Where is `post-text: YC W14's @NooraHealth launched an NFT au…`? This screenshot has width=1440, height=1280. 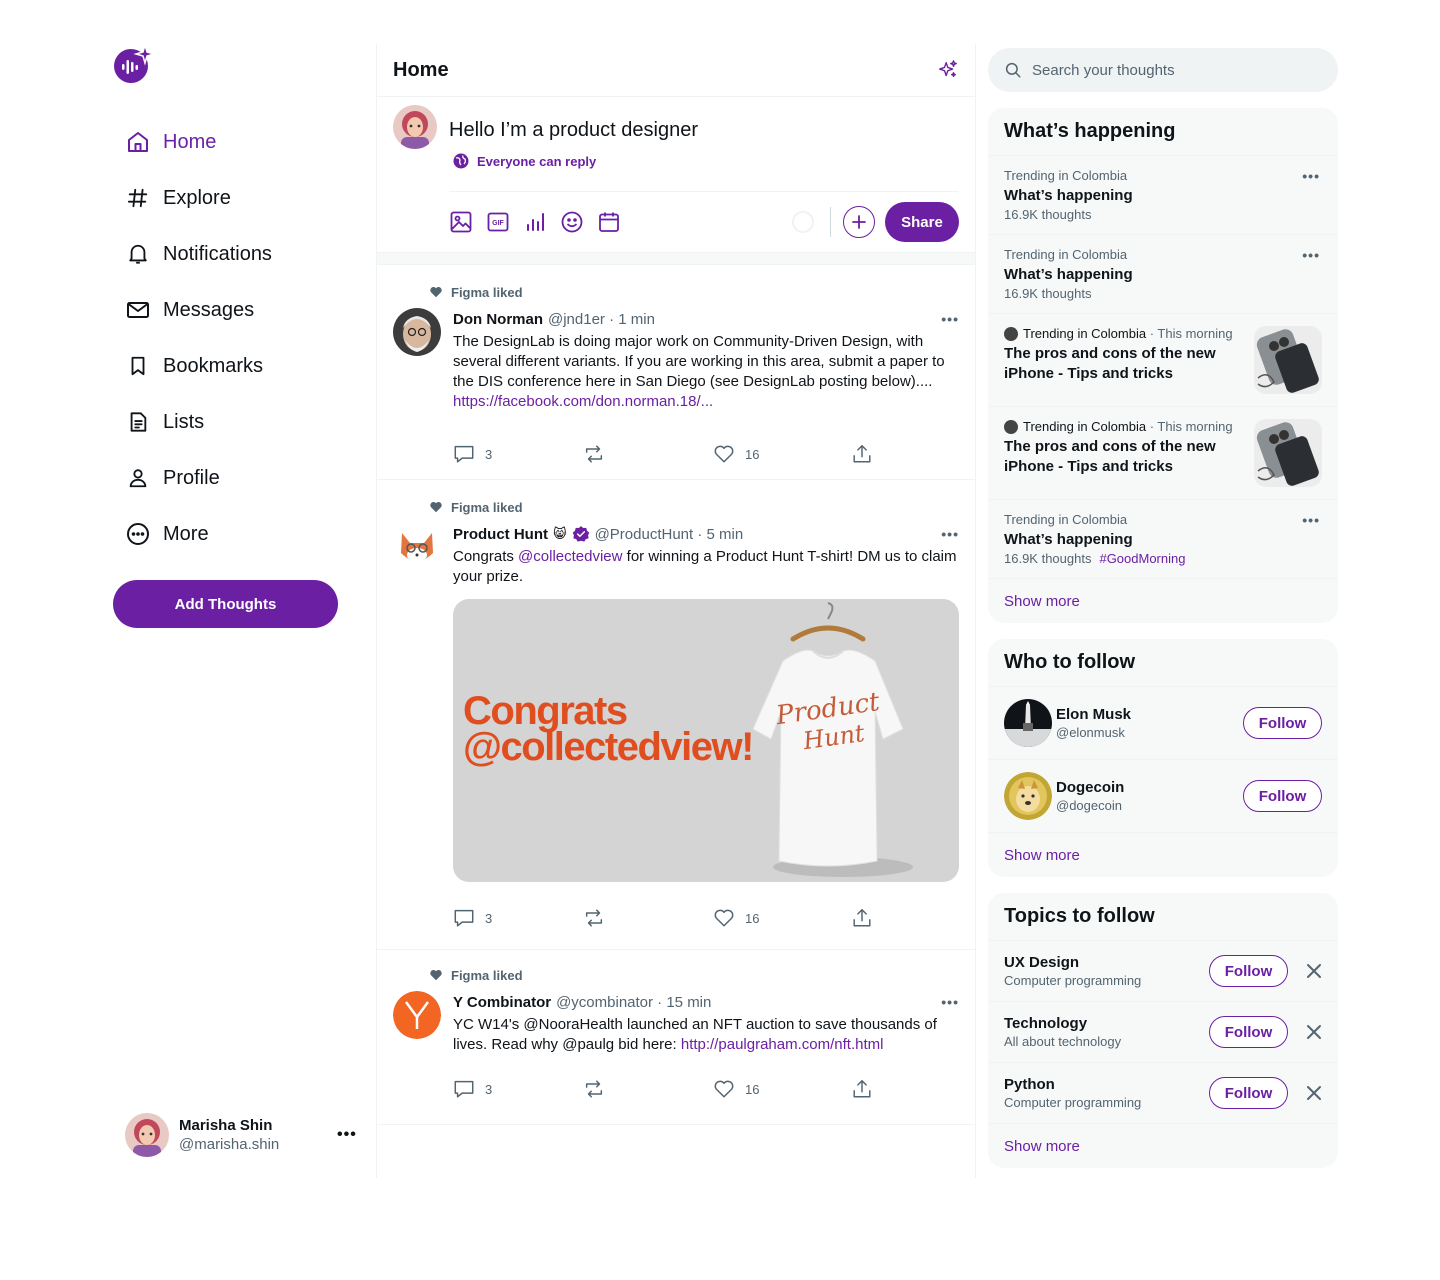
post-text: YC W14's @NooraHealth launched an NFT au… is located at coordinates (706, 1035).